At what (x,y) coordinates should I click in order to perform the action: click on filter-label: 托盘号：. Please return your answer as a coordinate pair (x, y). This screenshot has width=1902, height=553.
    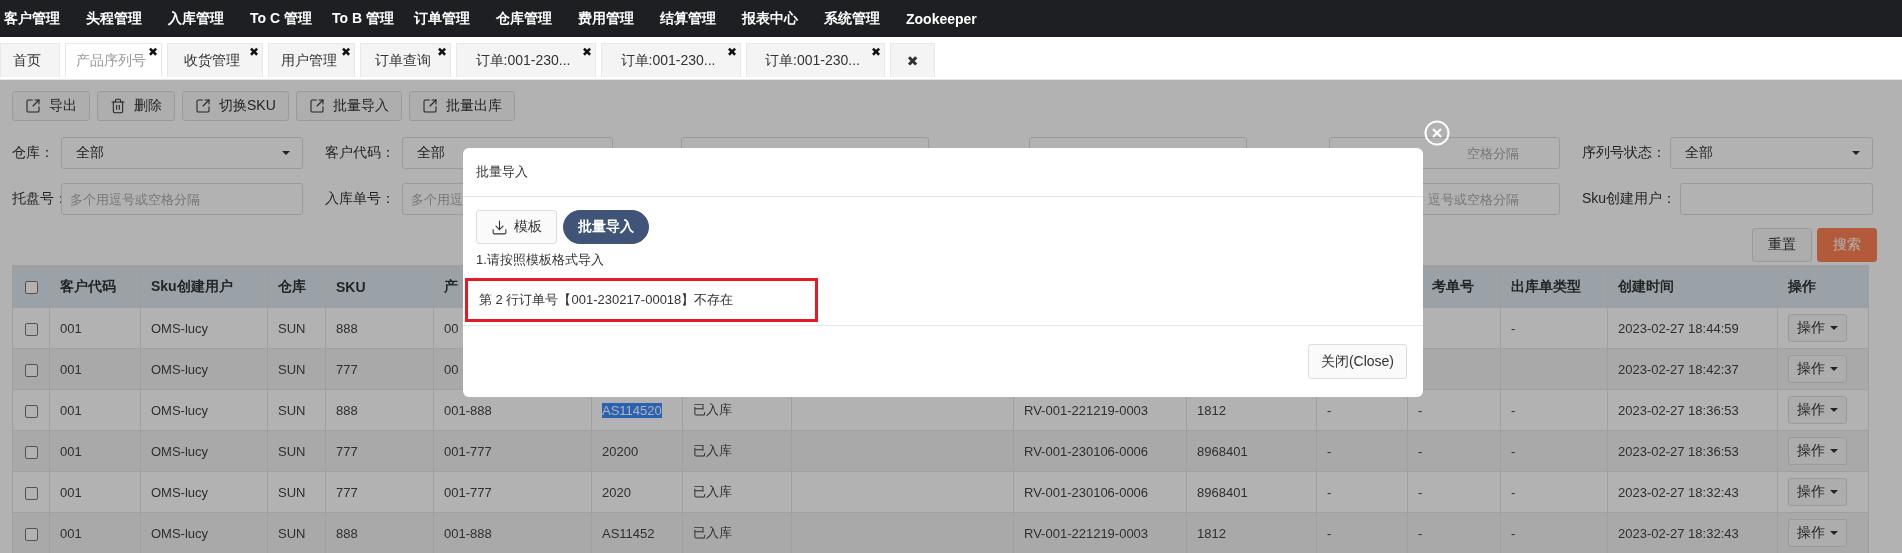
    Looking at the image, I should click on (36, 199).